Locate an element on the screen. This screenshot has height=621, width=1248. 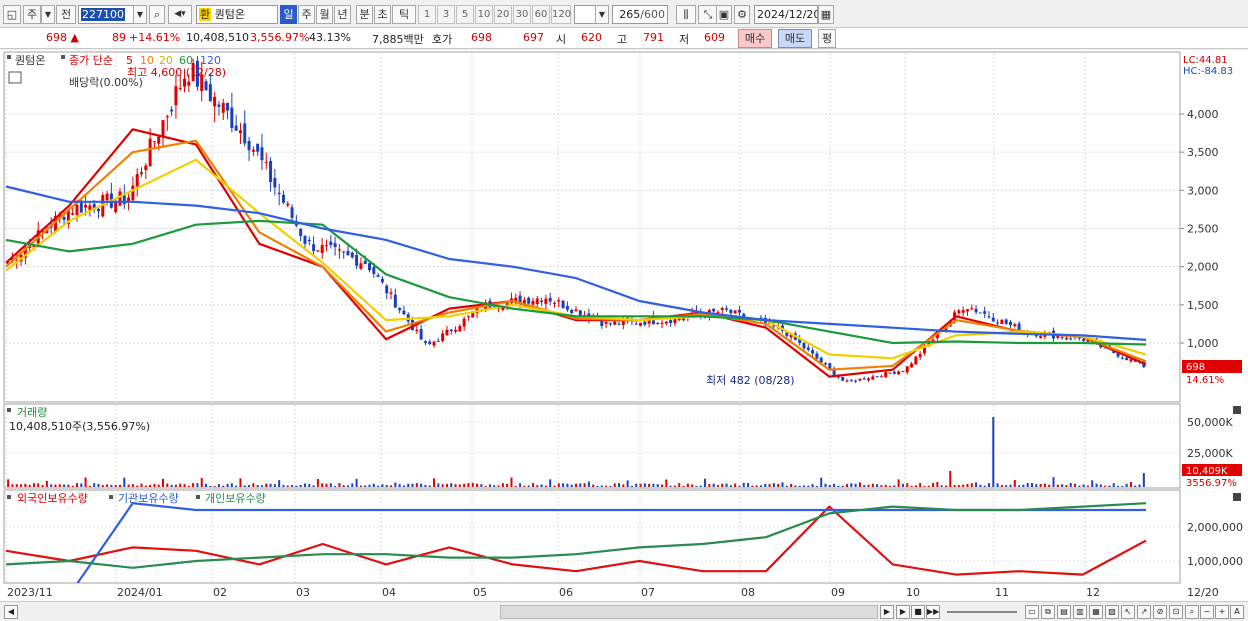
x-axis-label: 11 is located at coordinates (1002, 592).